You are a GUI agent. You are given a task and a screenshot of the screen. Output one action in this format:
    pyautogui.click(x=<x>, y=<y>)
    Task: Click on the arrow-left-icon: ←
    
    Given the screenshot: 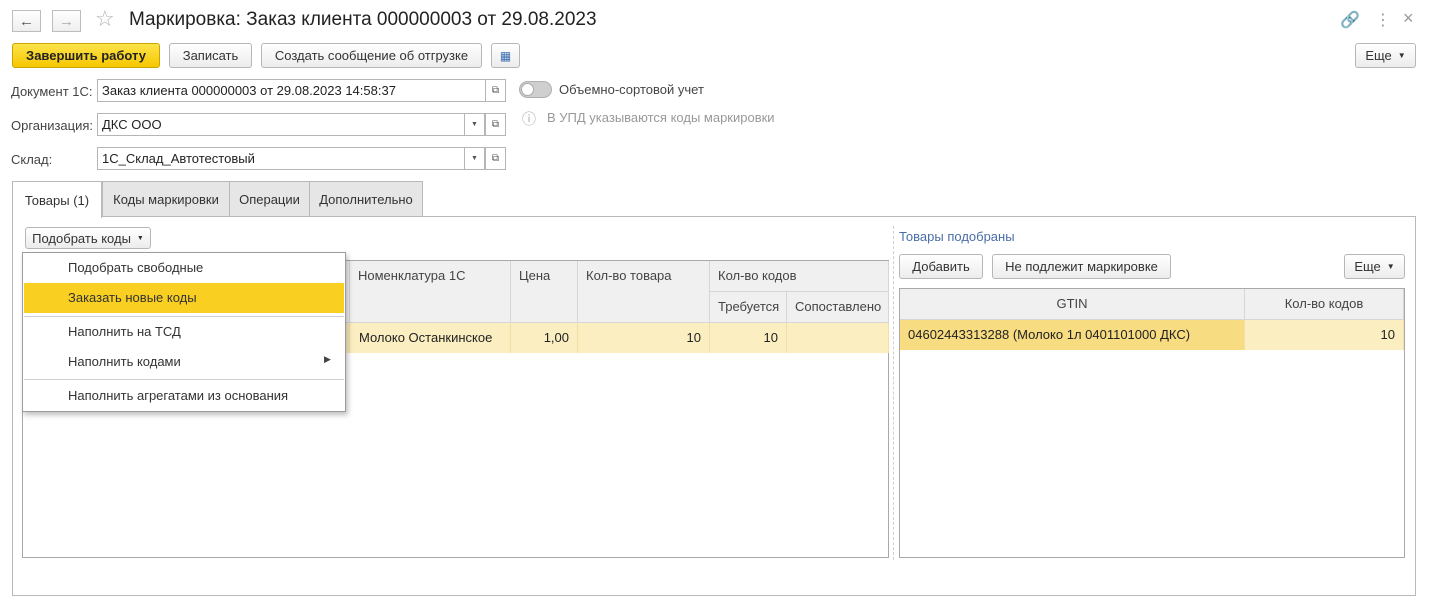 What is the action you would take?
    pyautogui.click(x=26, y=21)
    